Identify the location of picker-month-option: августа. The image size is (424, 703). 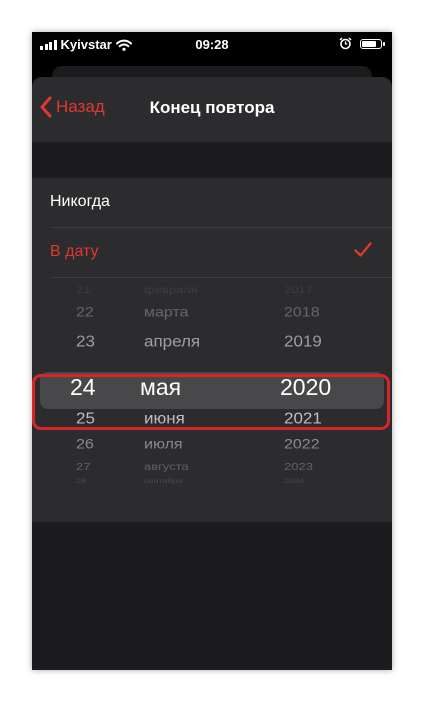
(166, 466).